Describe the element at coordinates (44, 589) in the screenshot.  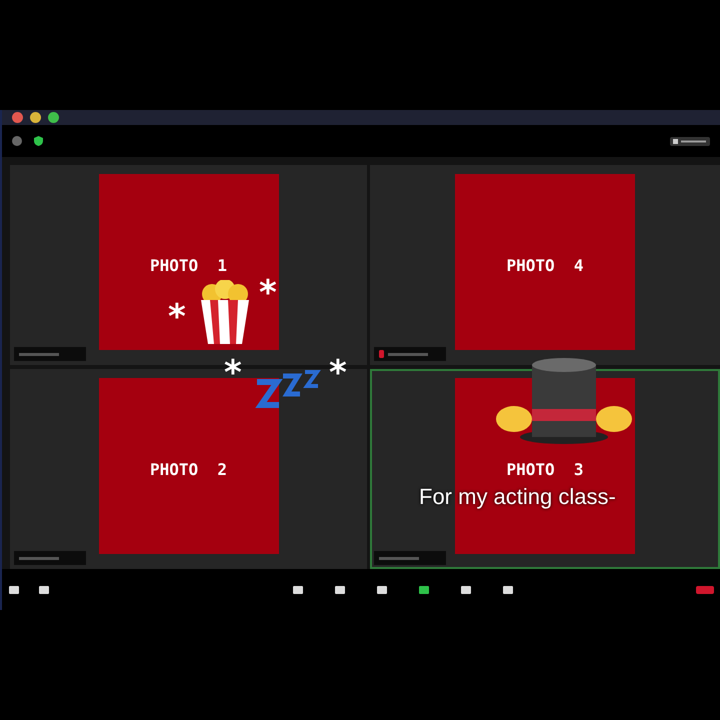
I see `camera-icon` at that location.